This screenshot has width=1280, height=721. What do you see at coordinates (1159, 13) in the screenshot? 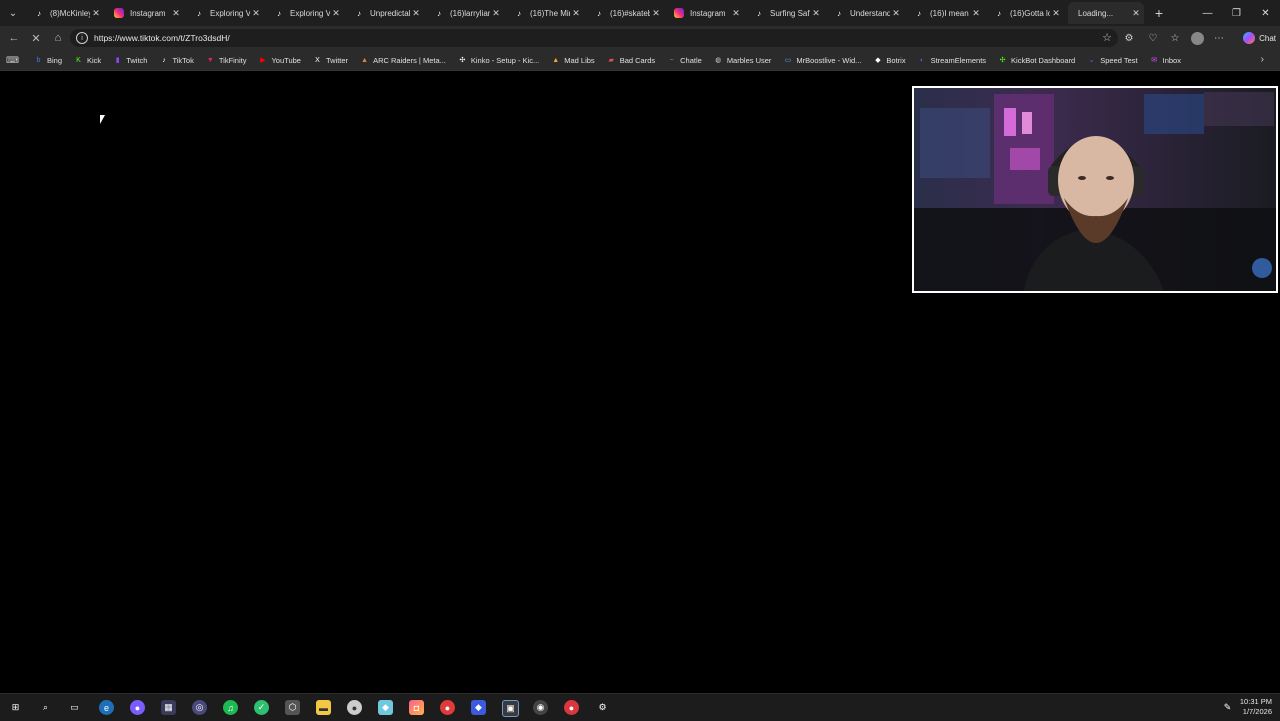
I see `new-tab-button: +` at bounding box center [1159, 13].